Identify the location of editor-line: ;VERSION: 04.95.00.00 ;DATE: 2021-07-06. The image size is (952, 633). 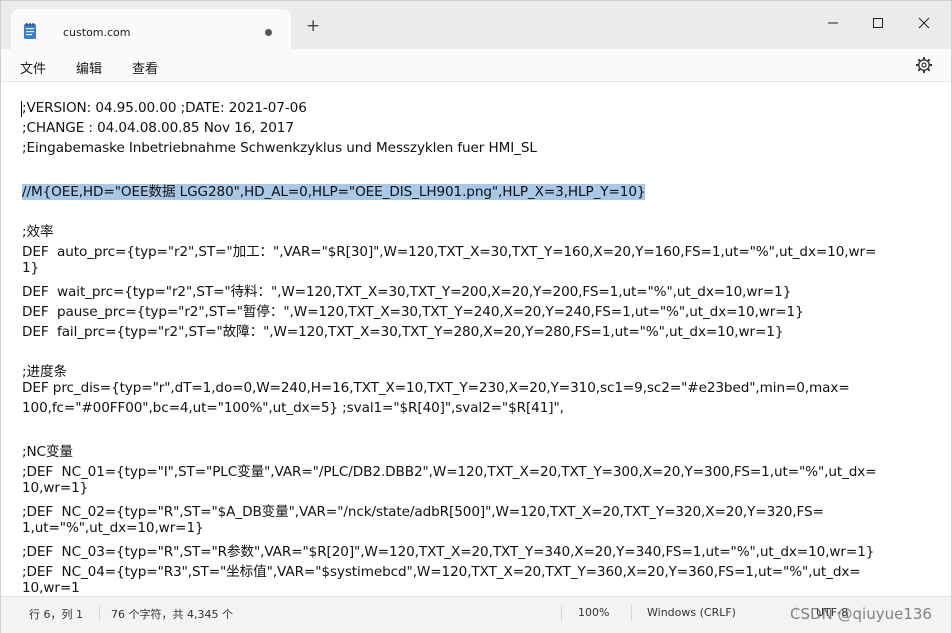
(164, 108).